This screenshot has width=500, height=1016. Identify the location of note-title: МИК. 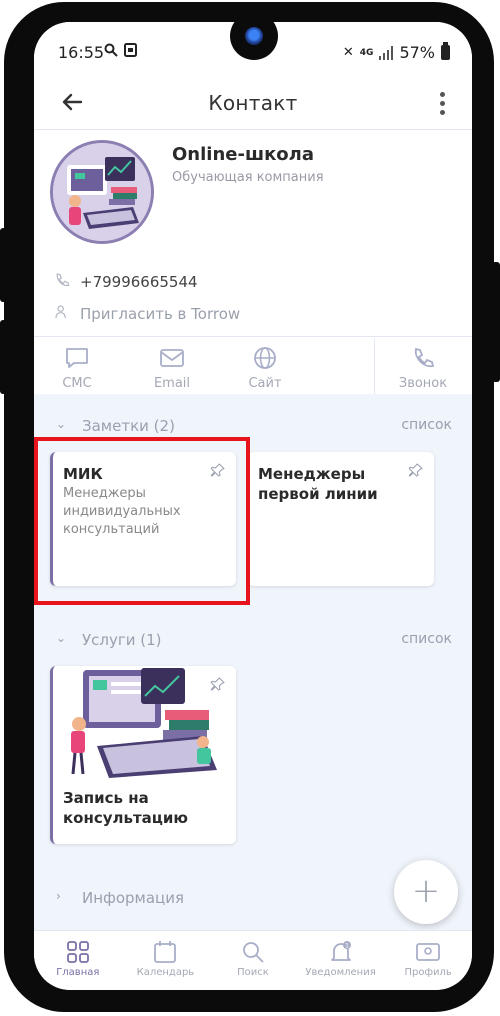
(83, 474).